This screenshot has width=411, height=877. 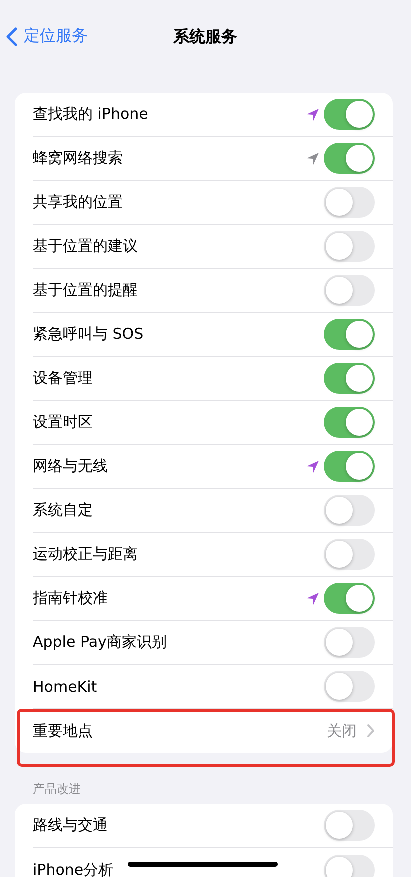 I want to click on row-value: 关闭, so click(x=342, y=731).